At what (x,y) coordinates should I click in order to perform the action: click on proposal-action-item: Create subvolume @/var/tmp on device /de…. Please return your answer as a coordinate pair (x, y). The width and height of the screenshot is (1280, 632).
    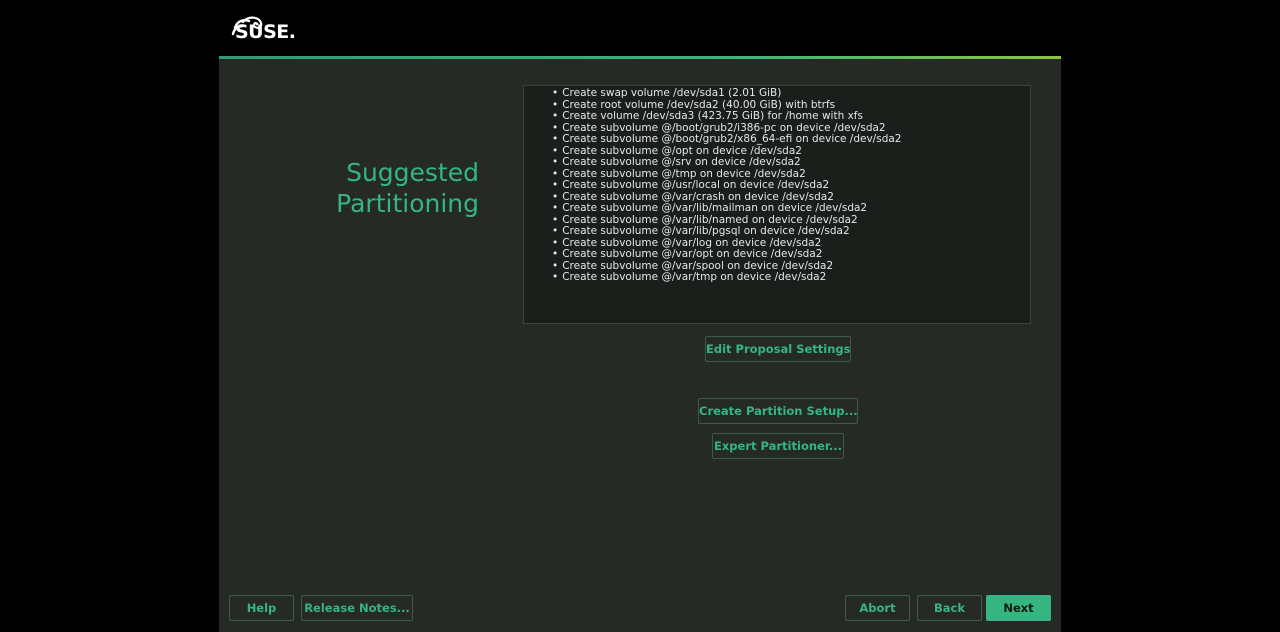
    Looking at the image, I should click on (791, 277).